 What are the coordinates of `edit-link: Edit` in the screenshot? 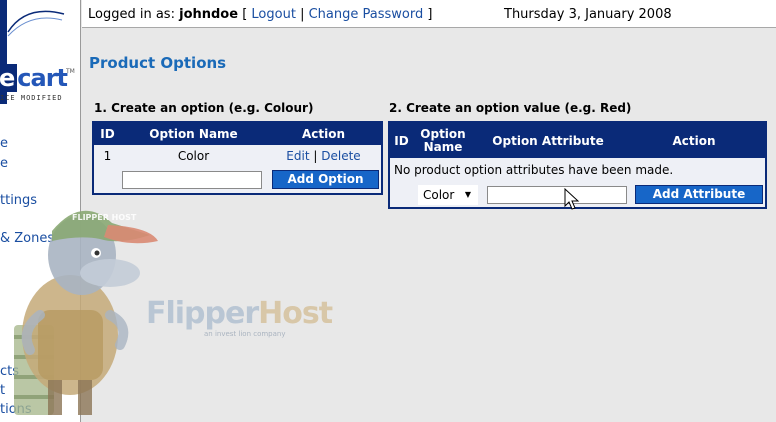 It's located at (297, 156).